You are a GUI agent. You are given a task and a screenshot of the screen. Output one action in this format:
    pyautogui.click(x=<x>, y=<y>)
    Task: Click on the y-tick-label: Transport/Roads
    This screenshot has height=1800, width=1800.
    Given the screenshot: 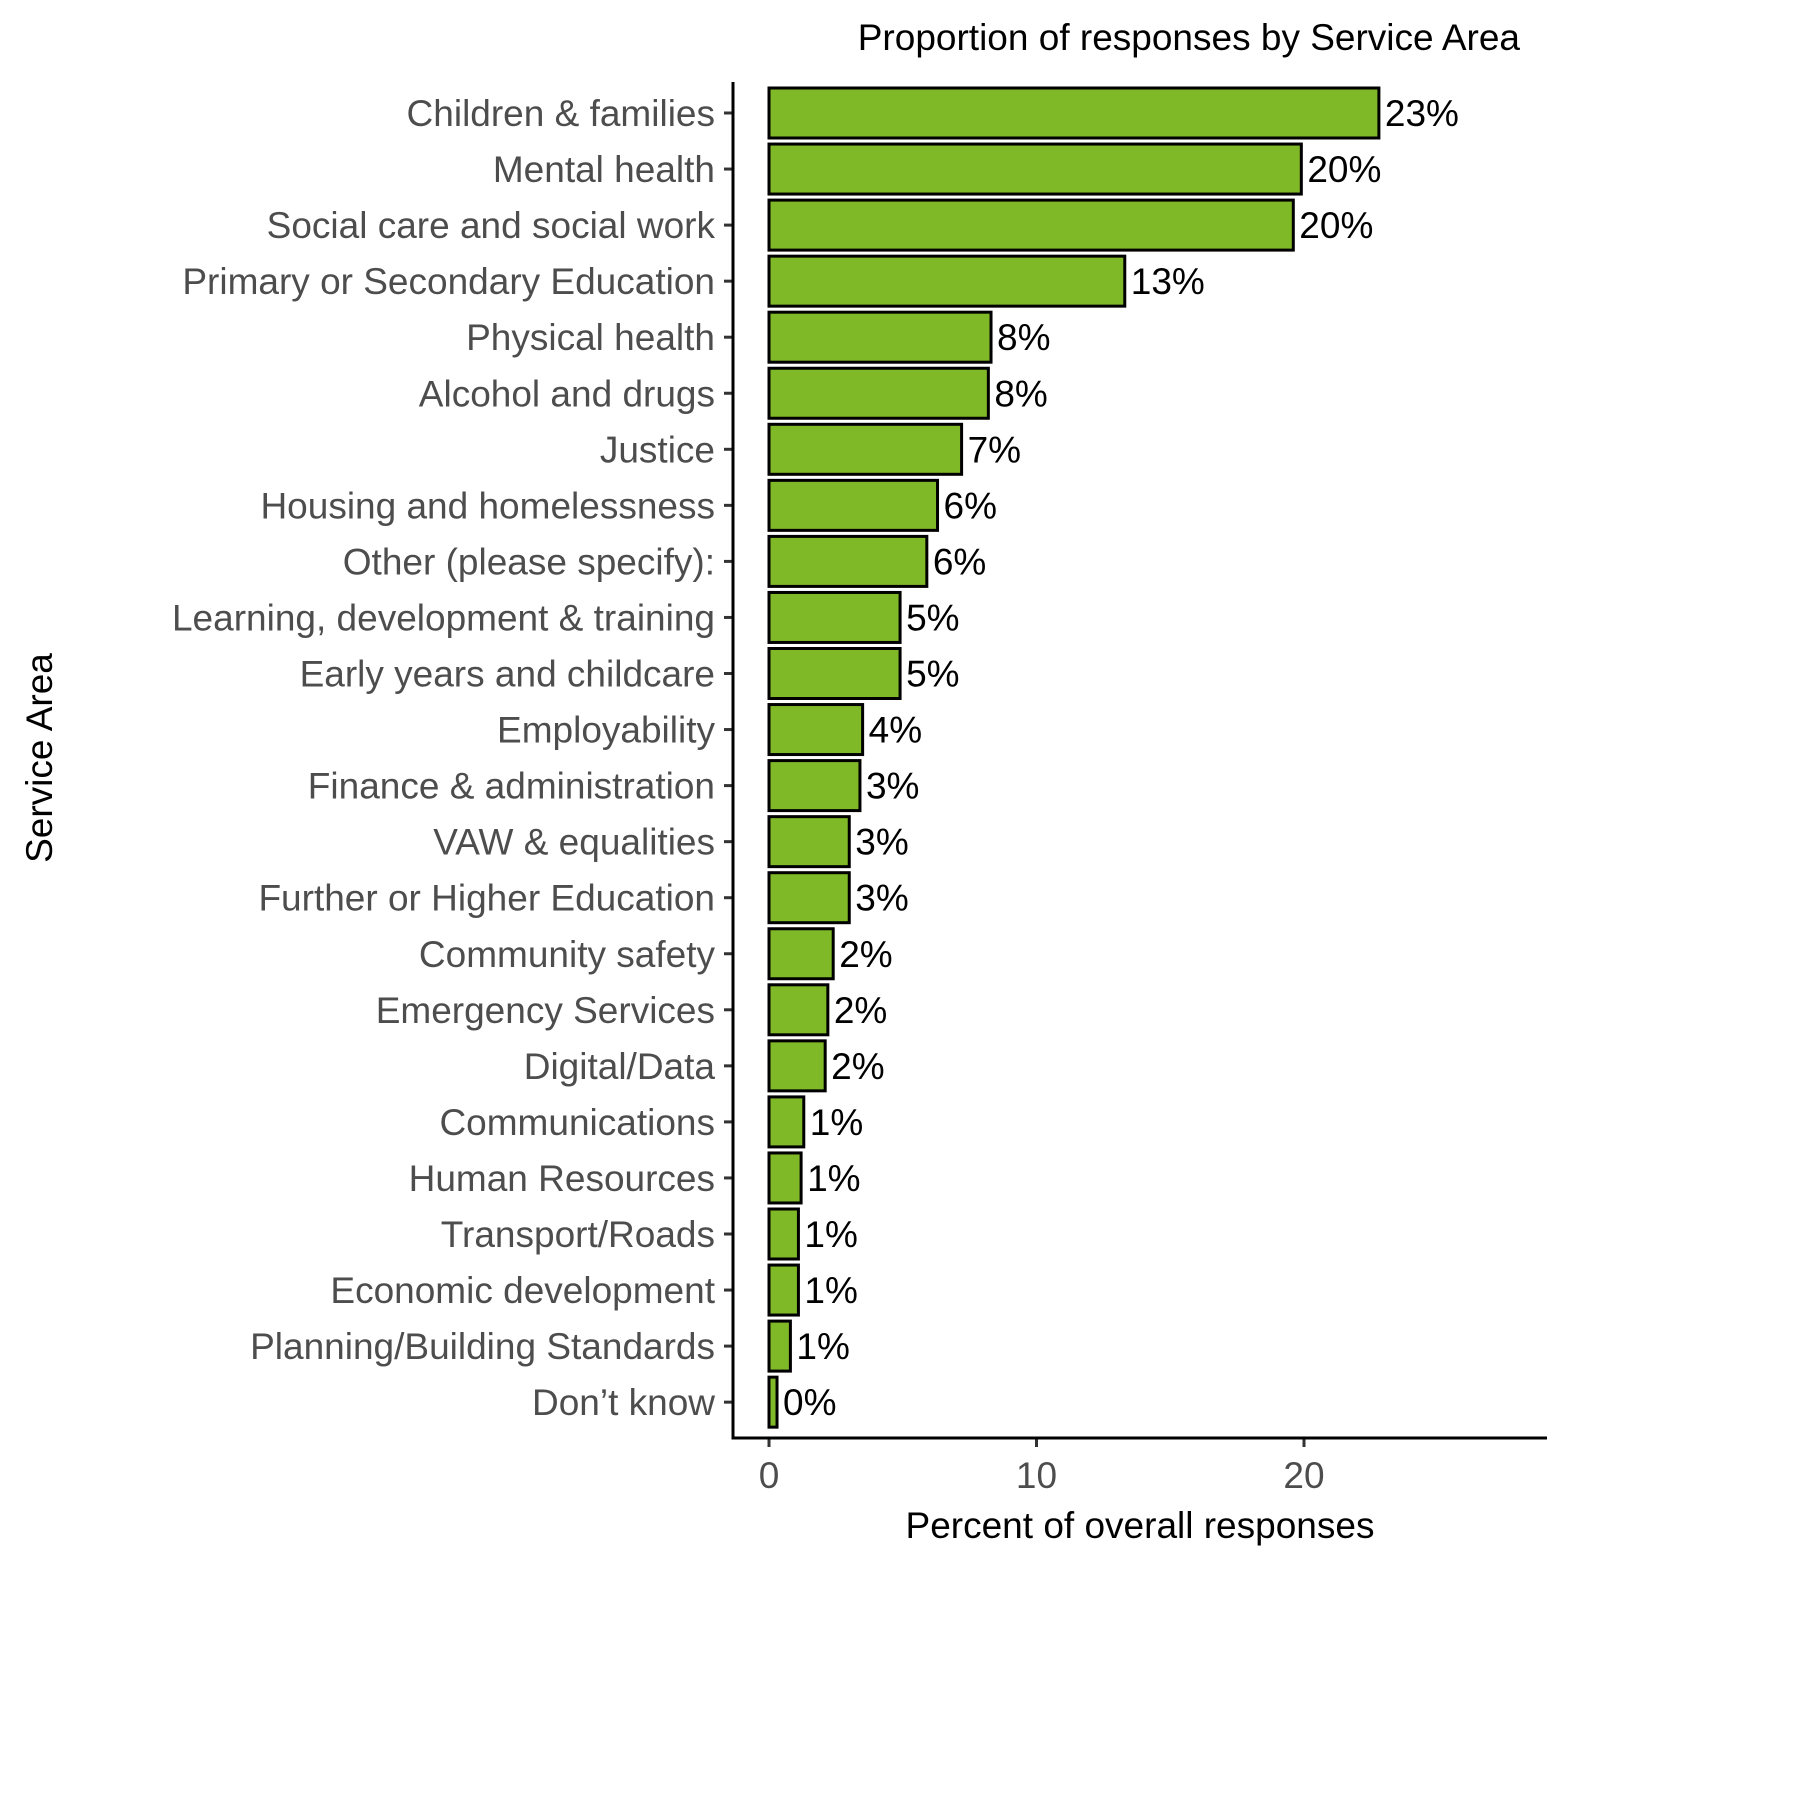 What is the action you would take?
    pyautogui.click(x=578, y=1234)
    